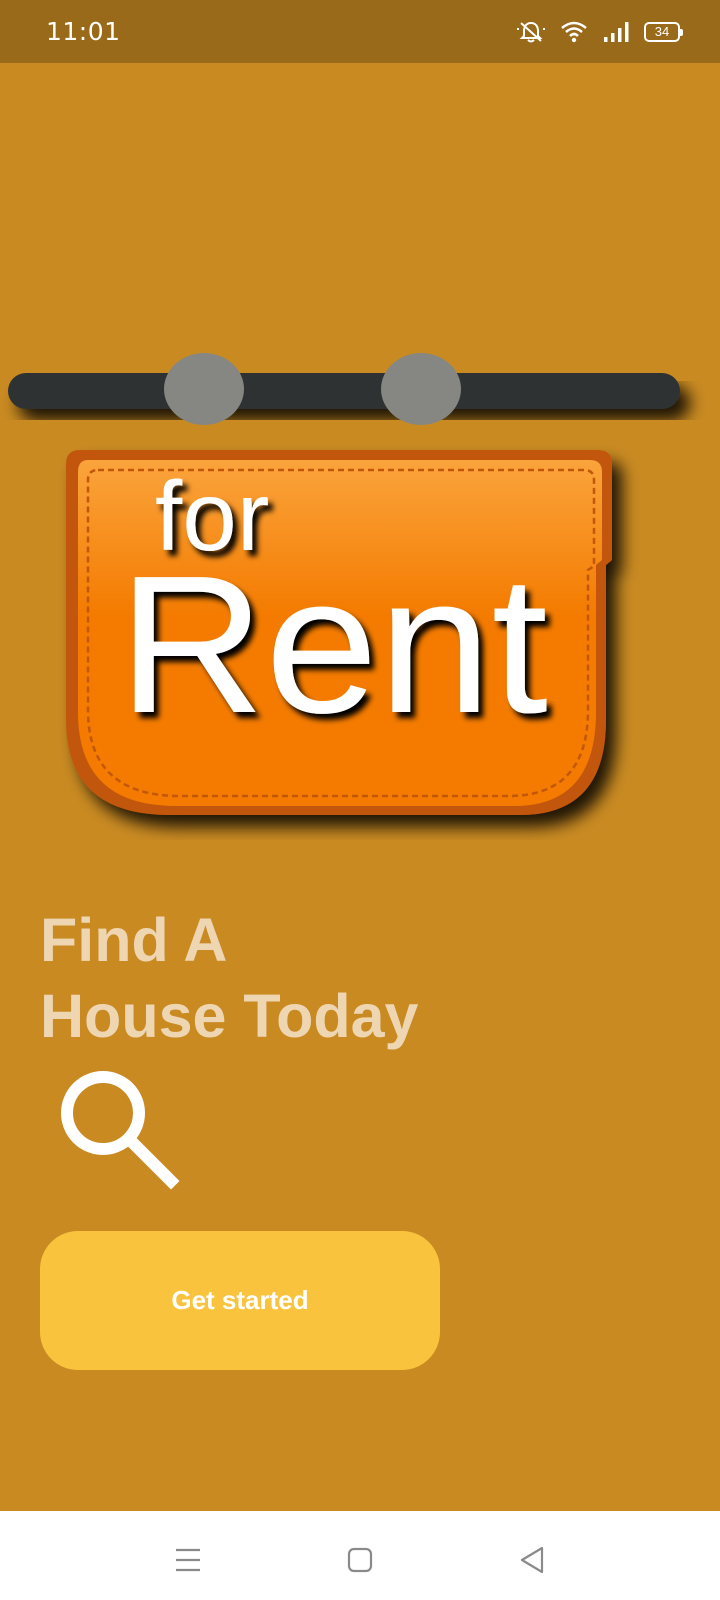  Describe the element at coordinates (83, 31) in the screenshot. I see `status-time: 11:01` at that location.